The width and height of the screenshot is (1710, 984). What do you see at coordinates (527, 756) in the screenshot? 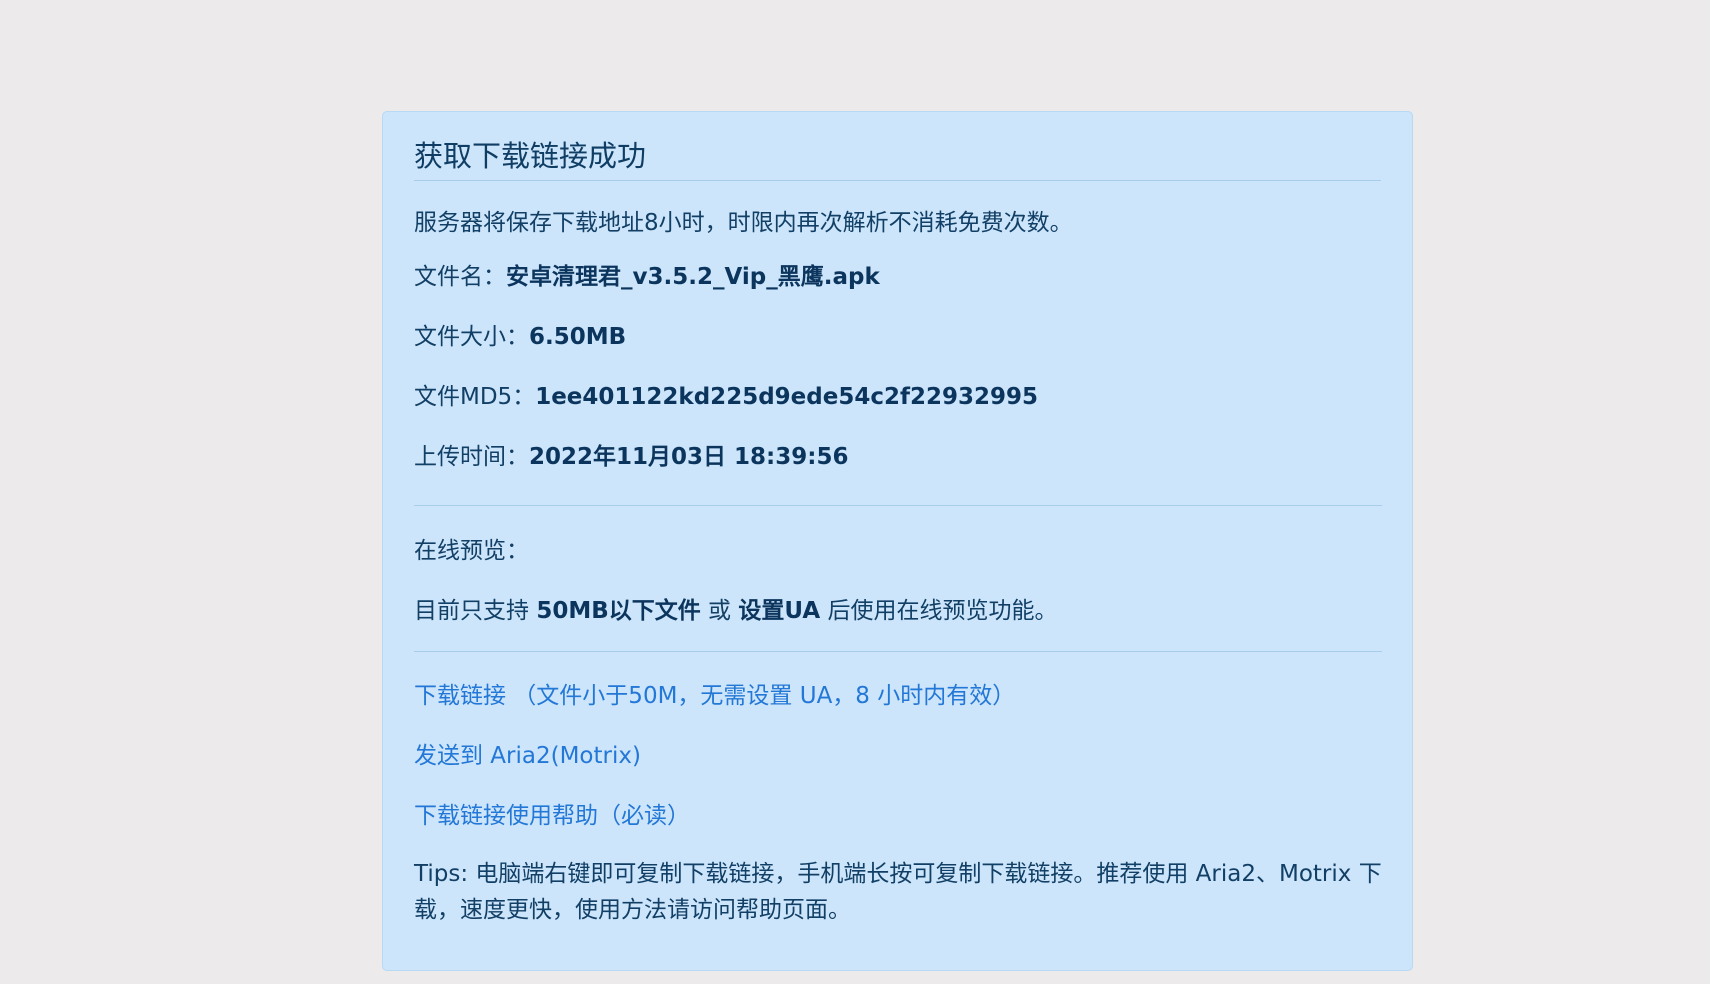
I see `send-to-aria2-link: 发送到 Aria2(Motrix)` at bounding box center [527, 756].